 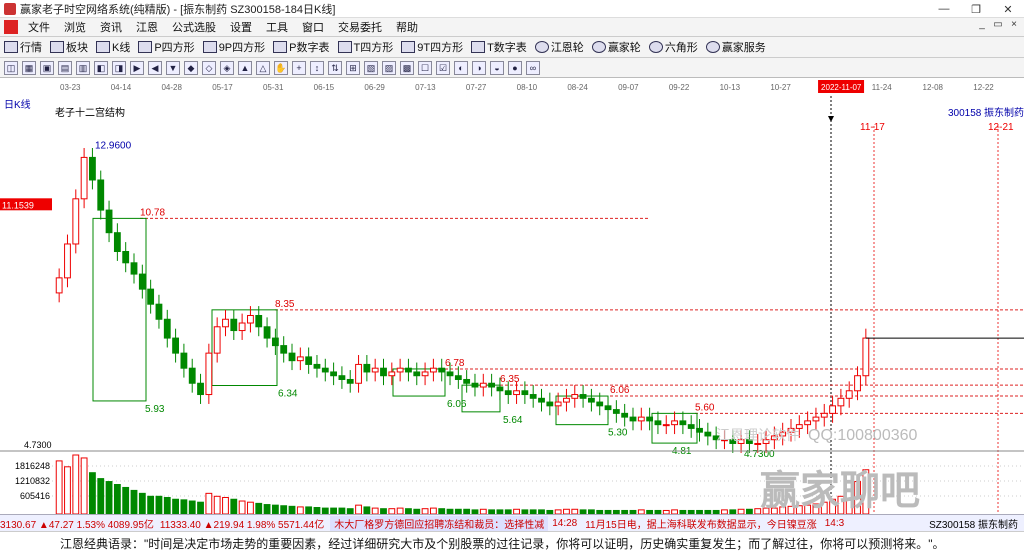 What do you see at coordinates (173, 67) in the screenshot?
I see `draw-tool-icon: ▼` at bounding box center [173, 67].